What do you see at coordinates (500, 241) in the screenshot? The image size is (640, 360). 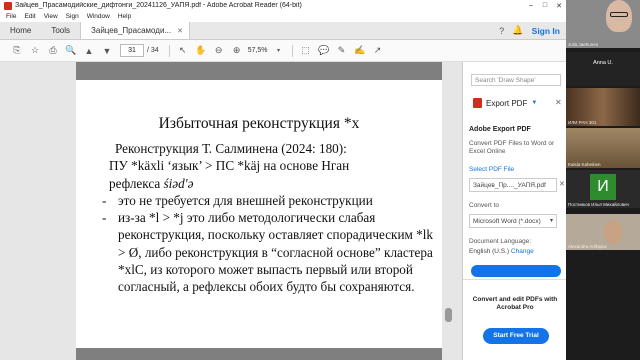 I see `document-language-label: Document Language:` at bounding box center [500, 241].